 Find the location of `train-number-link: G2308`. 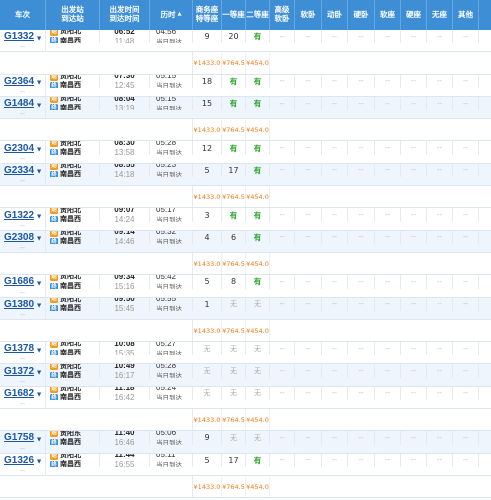

train-number-link: G2308 is located at coordinates (19, 237).